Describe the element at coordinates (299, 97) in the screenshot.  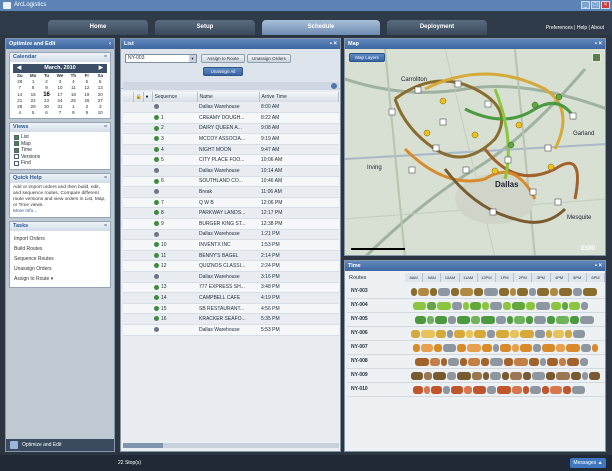
I see `col-arrive-time: Arrive Time` at that location.